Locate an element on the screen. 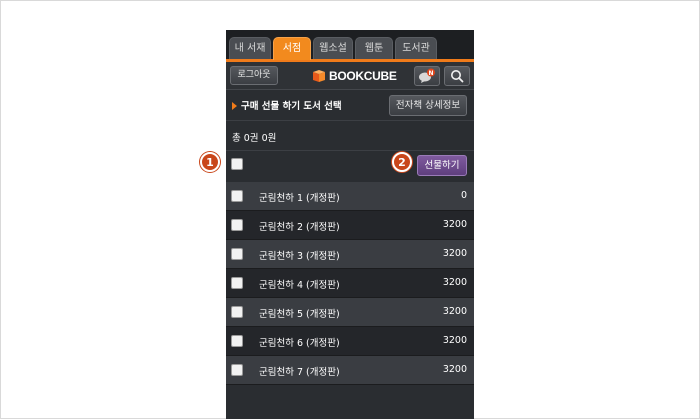 This screenshot has width=700, height=419. total-summary: 총 0권 0원 is located at coordinates (254, 138).